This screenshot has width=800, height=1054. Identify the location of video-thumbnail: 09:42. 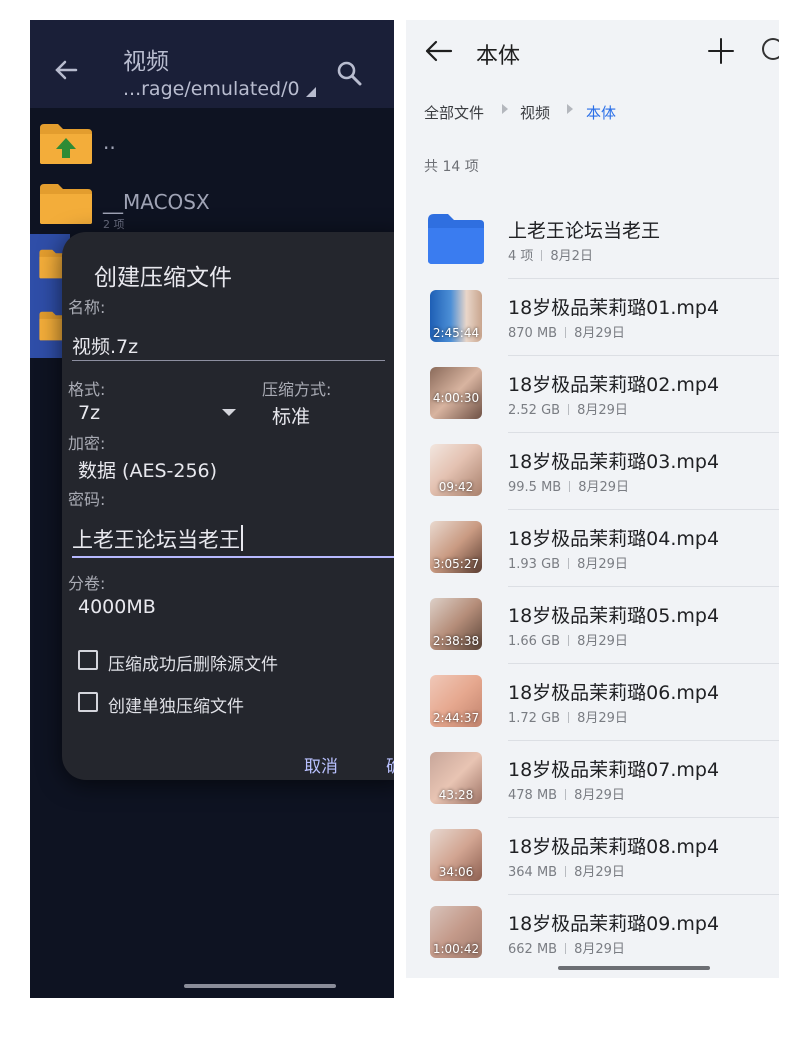
(456, 470).